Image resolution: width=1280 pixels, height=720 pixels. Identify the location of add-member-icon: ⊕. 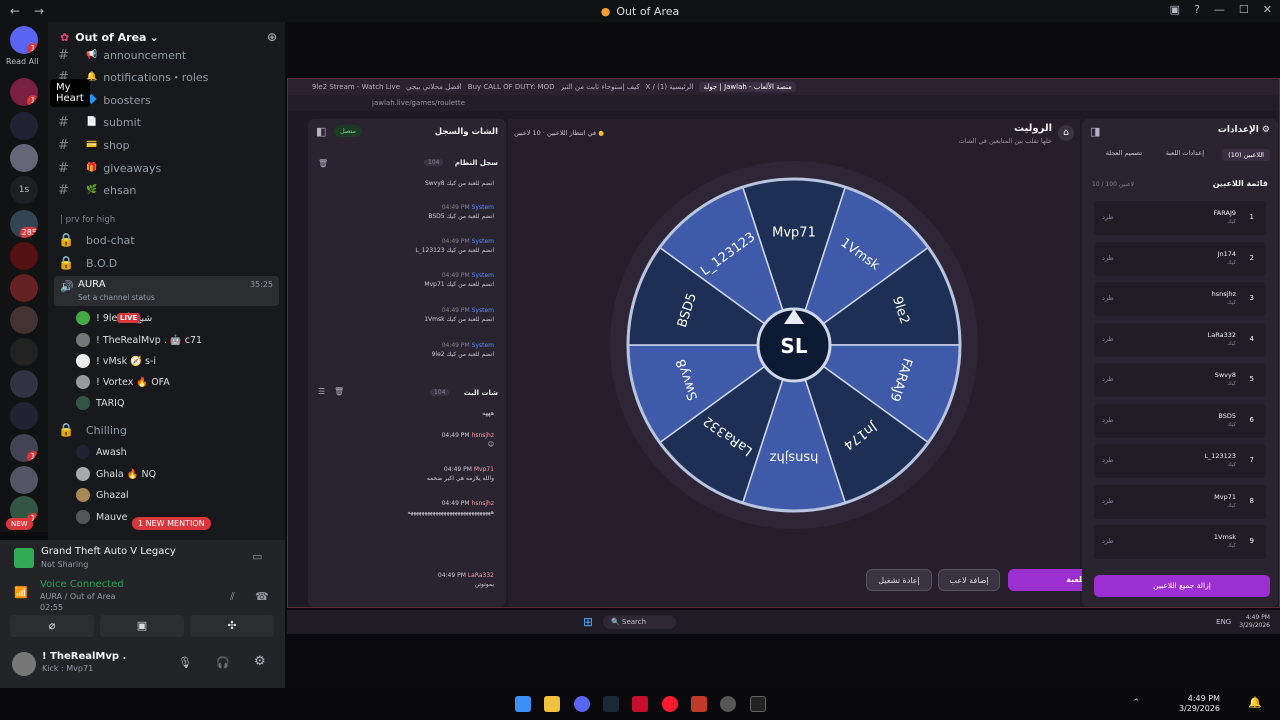
(272, 37).